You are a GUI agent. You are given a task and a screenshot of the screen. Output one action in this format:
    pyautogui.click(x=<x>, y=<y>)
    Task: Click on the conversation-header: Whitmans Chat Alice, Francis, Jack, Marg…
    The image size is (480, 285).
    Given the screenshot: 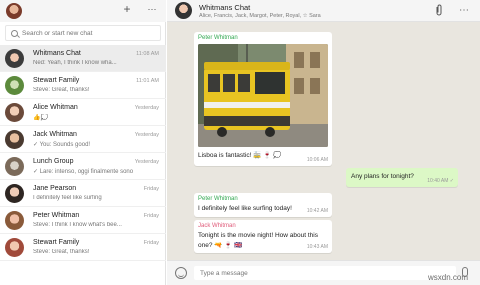 What is the action you would take?
    pyautogui.click(x=323, y=11)
    